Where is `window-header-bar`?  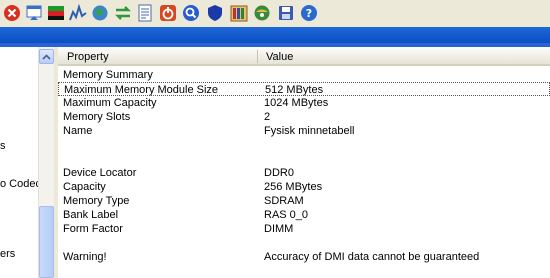 window-header-bar is located at coordinates (275, 35).